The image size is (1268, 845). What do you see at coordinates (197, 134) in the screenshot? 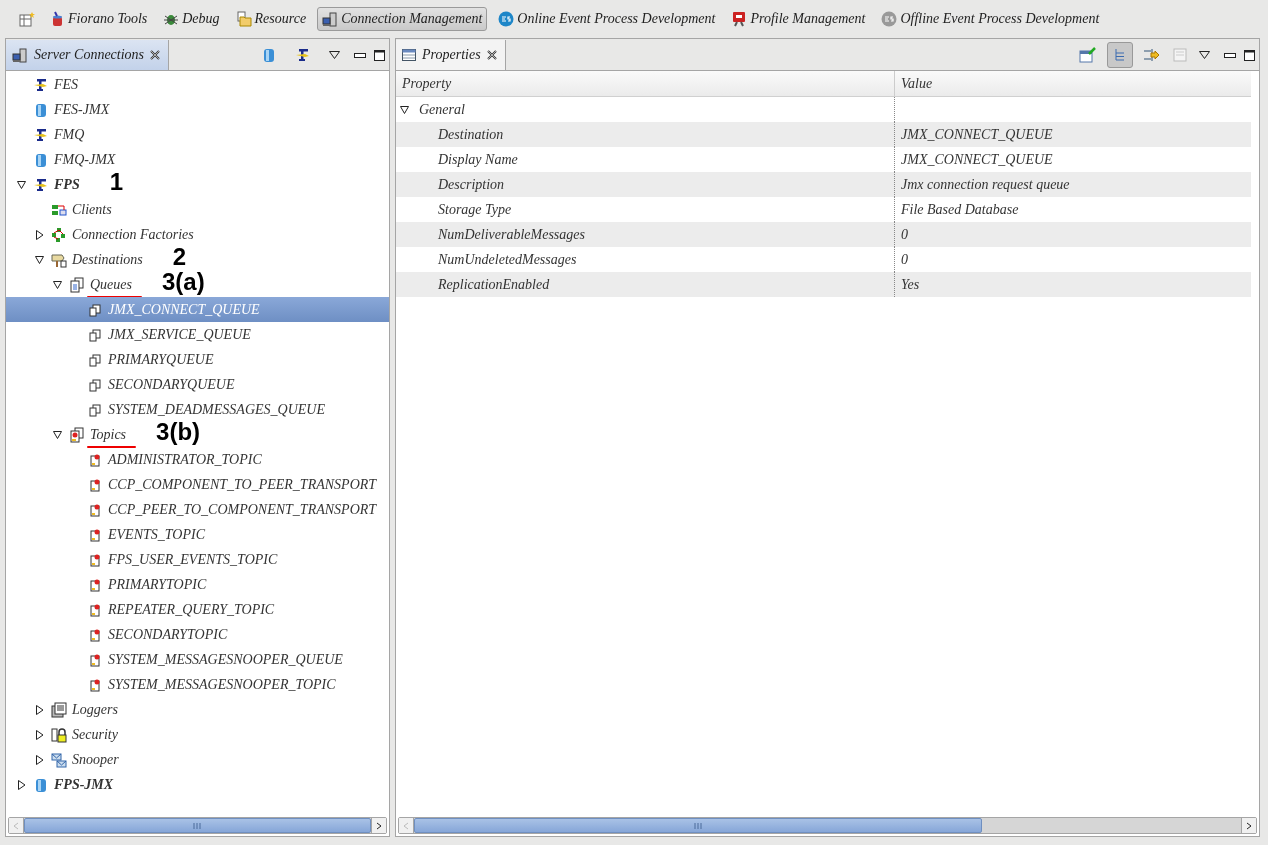
I see `tree-row: FMQ` at bounding box center [197, 134].